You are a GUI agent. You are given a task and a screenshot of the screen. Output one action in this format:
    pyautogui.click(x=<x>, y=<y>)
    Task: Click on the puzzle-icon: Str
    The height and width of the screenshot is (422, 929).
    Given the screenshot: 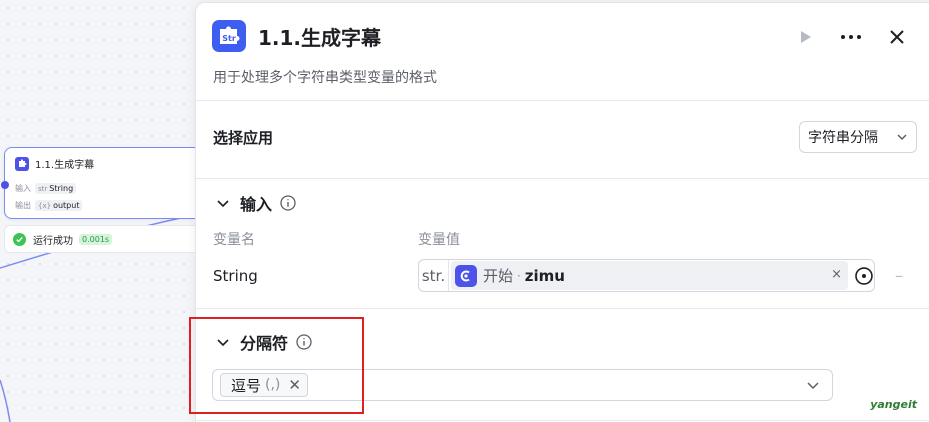 What is the action you would take?
    pyautogui.click(x=229, y=36)
    